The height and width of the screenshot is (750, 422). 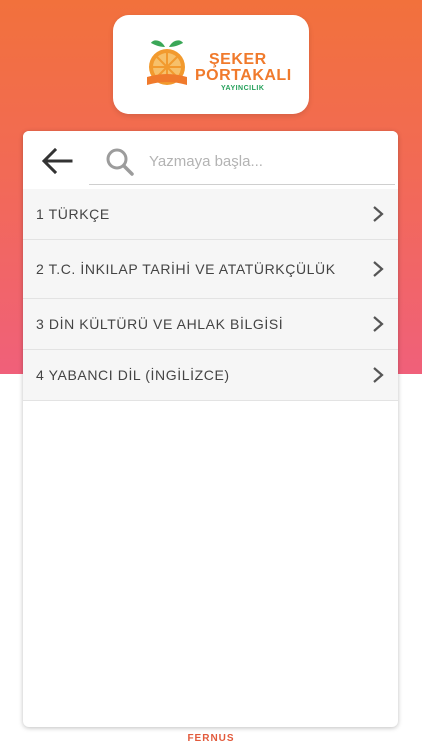 What do you see at coordinates (269, 161) in the screenshot?
I see `search-input` at bounding box center [269, 161].